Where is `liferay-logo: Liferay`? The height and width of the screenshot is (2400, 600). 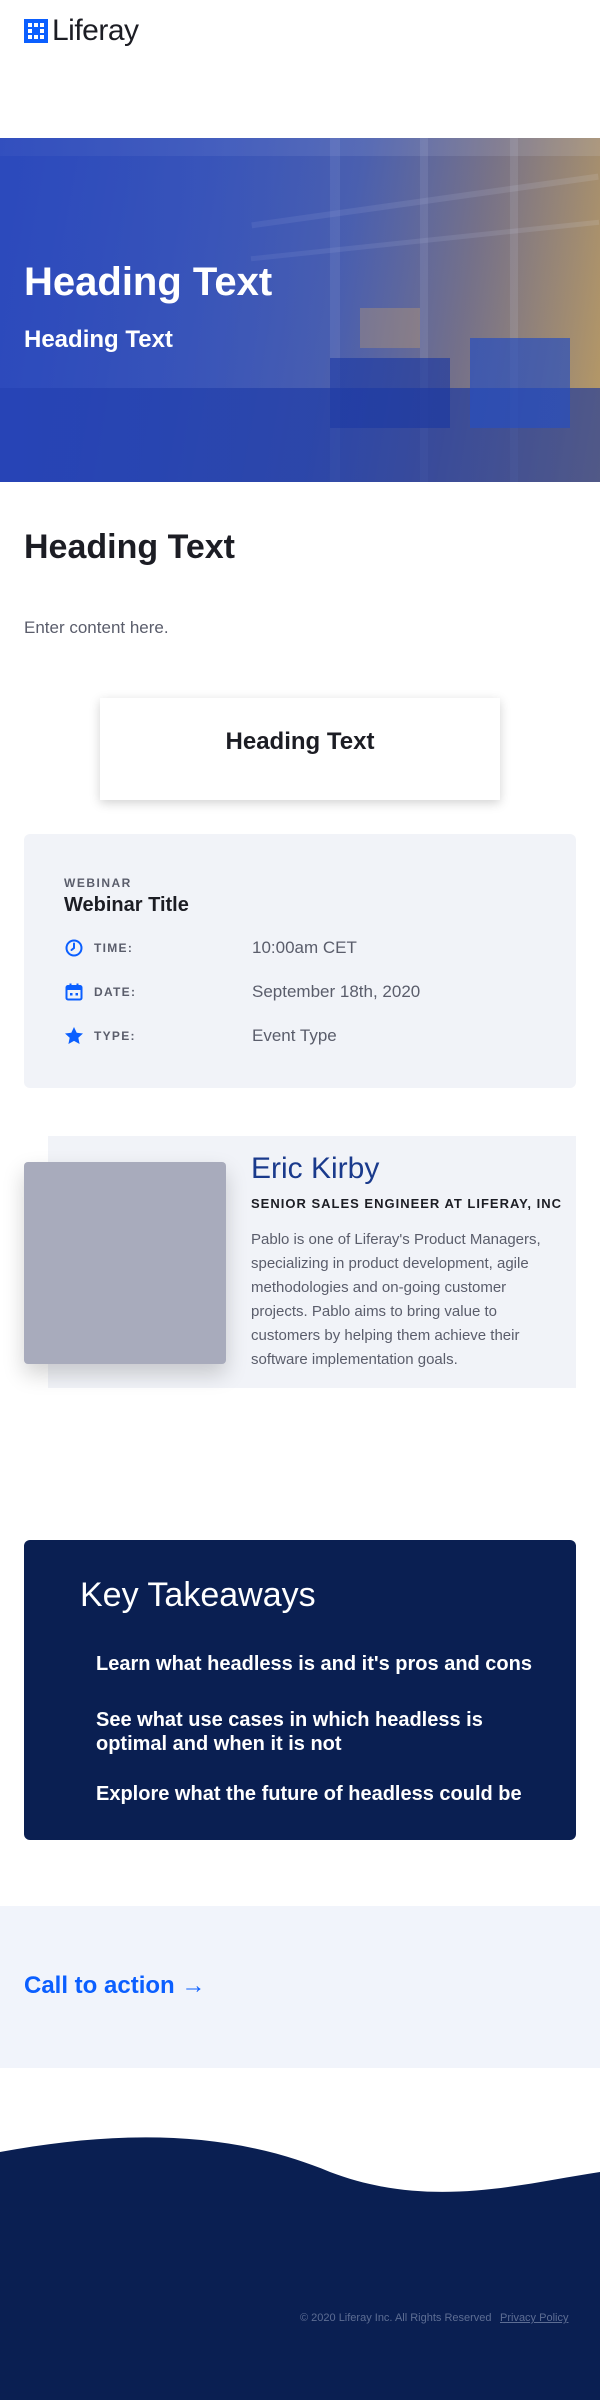 liferay-logo: Liferay is located at coordinates (81, 31).